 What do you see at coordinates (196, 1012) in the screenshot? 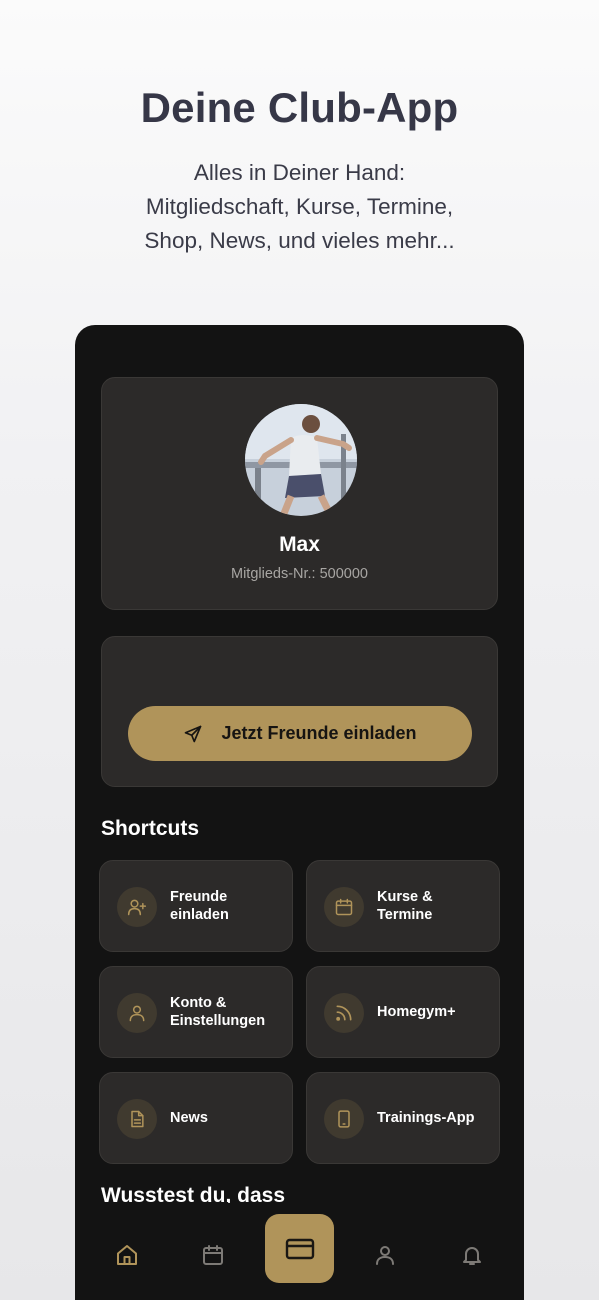
I see `shortcut-account-settings: Konto & Einstellungen` at bounding box center [196, 1012].